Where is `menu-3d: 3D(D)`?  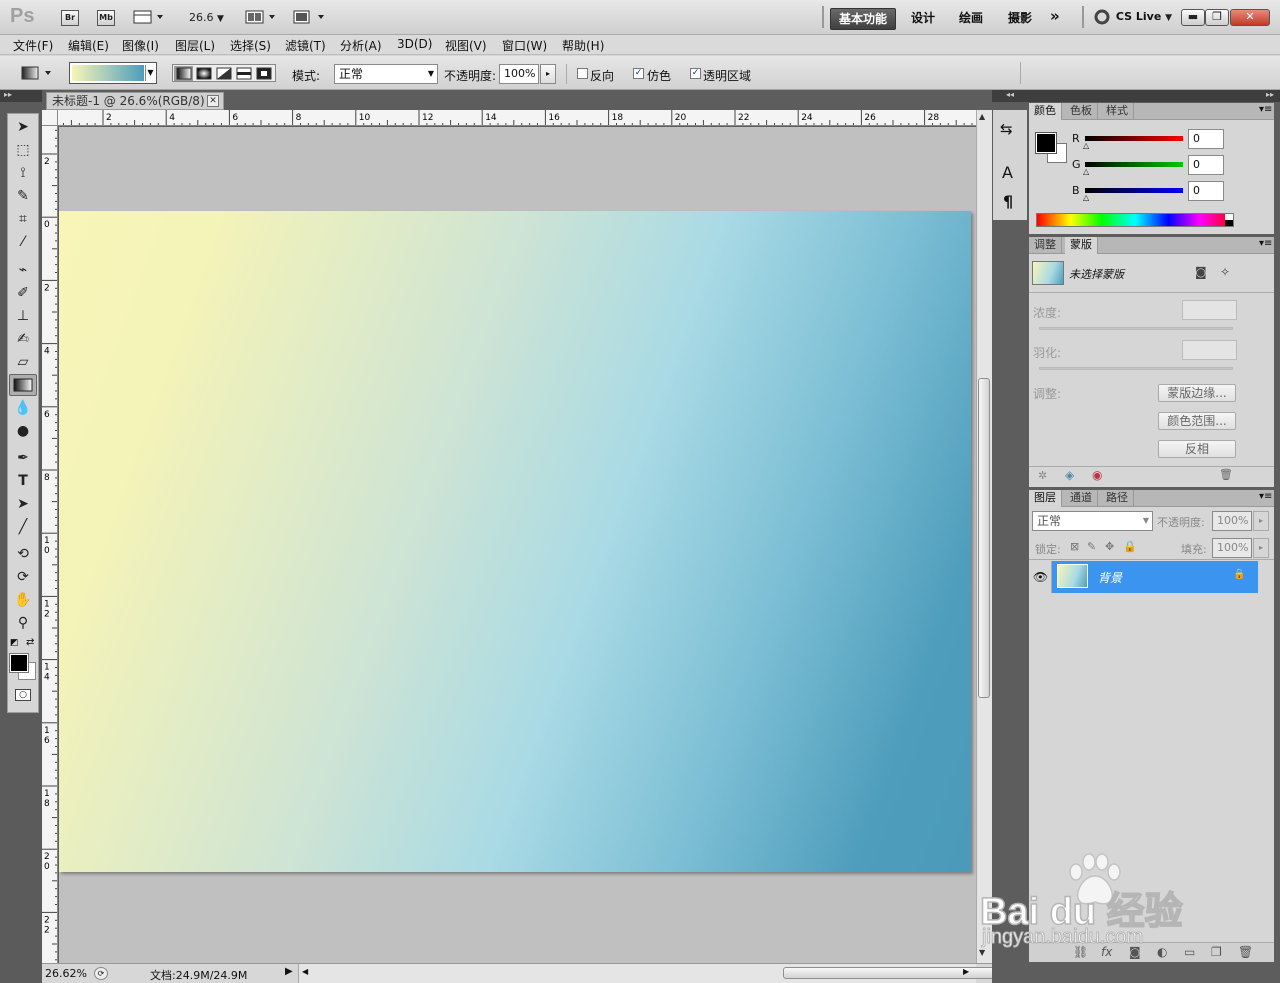 menu-3d: 3D(D) is located at coordinates (414, 44).